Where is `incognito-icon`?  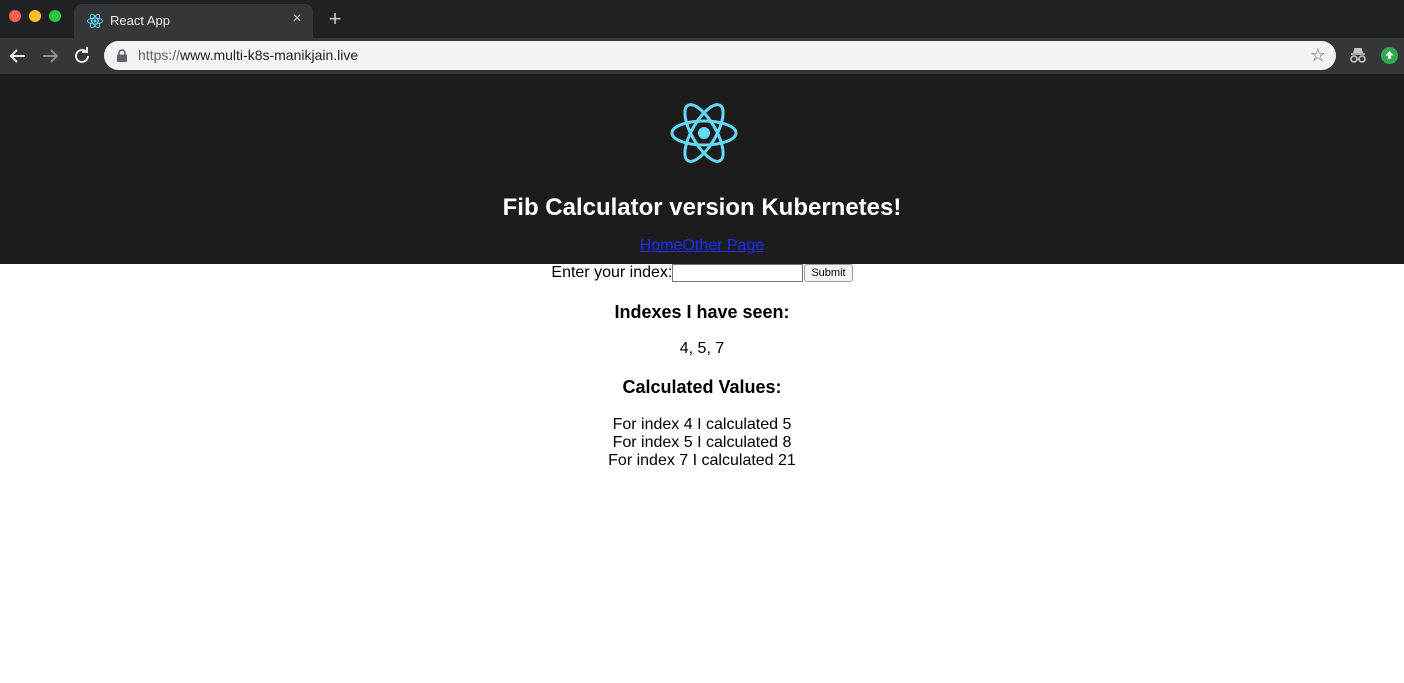
incognito-icon is located at coordinates (1358, 55).